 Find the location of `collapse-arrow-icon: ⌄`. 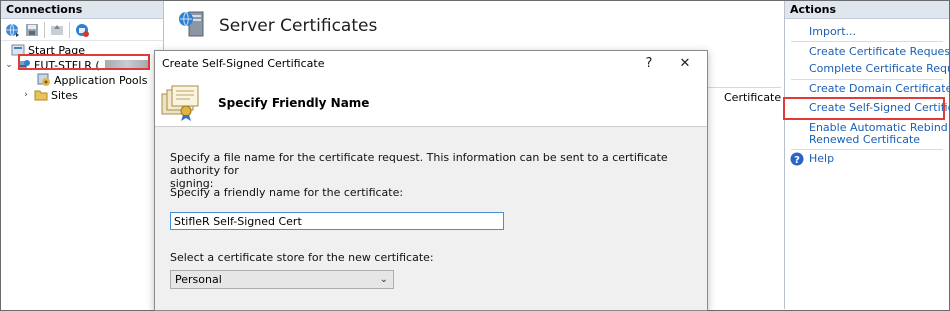

collapse-arrow-icon: ⌄ is located at coordinates (9, 65).